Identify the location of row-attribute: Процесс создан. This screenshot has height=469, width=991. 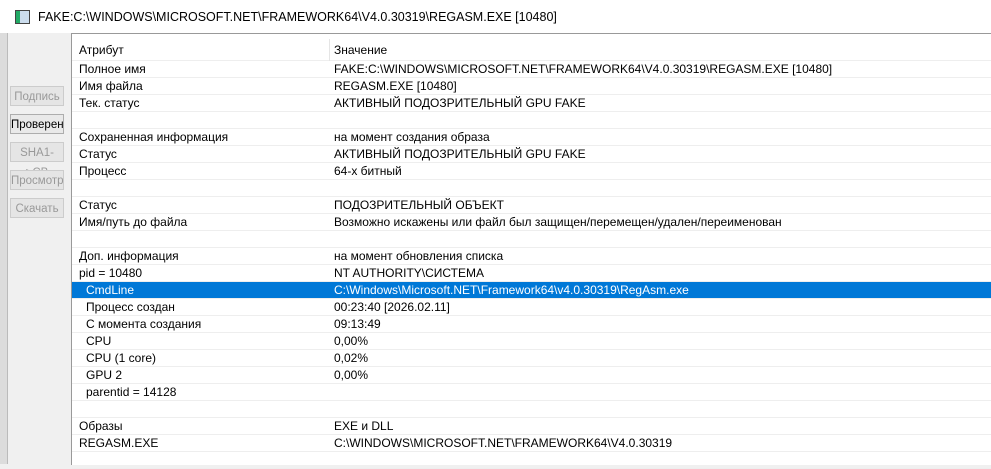
(130, 307).